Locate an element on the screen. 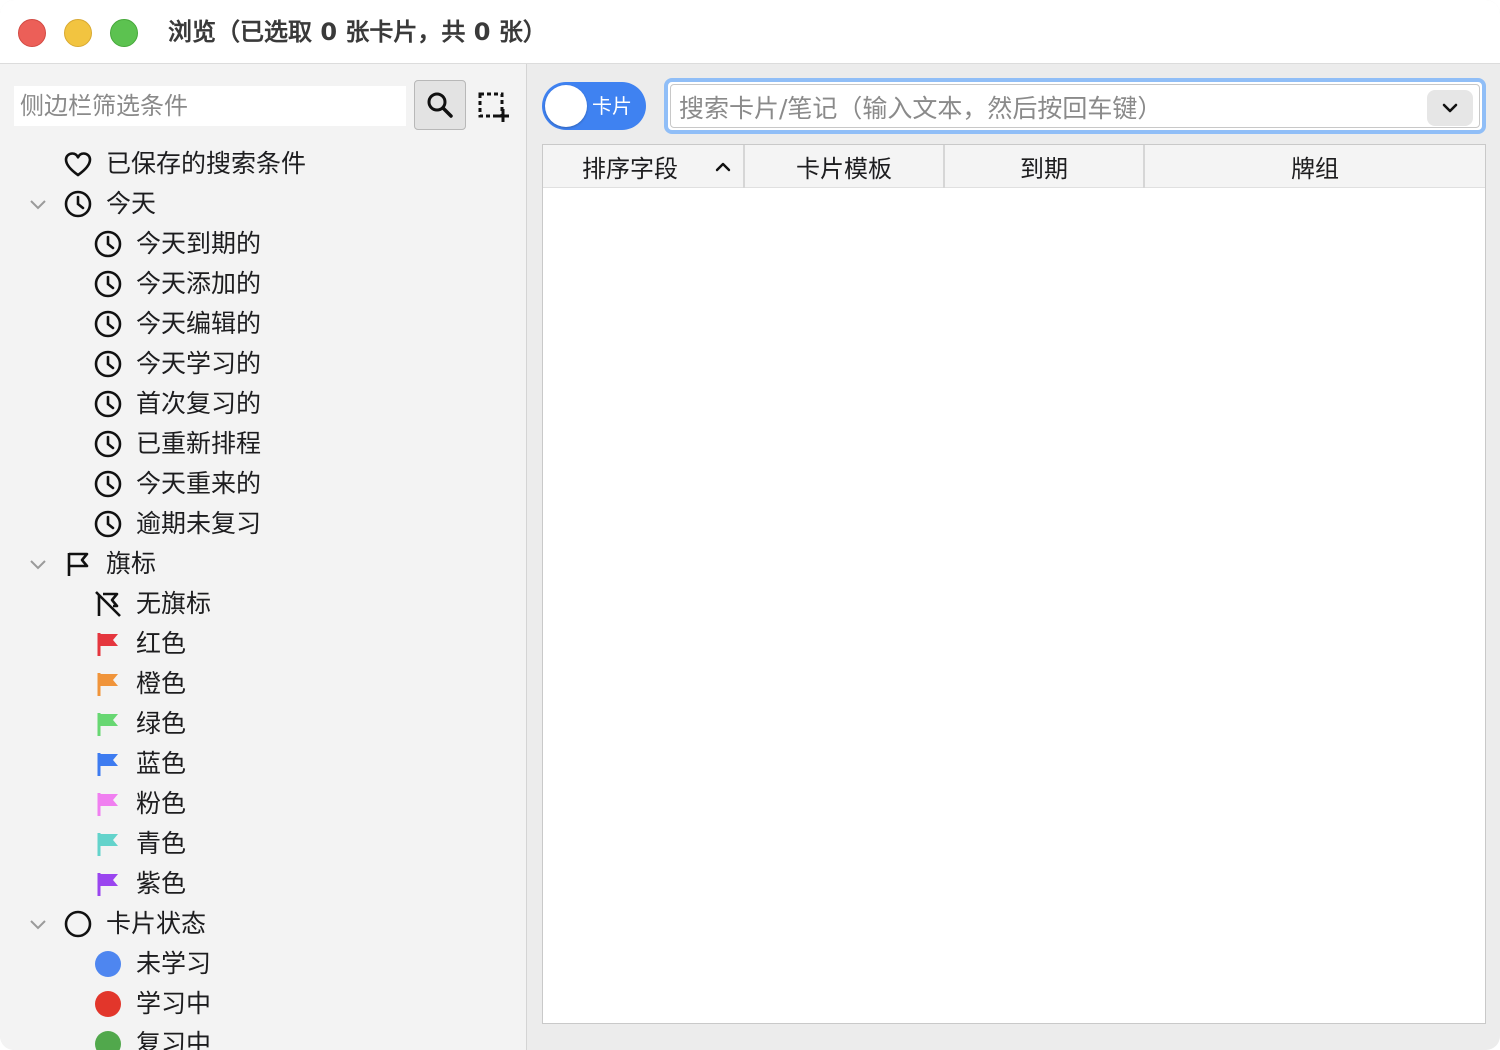  sidebar-item-first-review: 首次复习的 is located at coordinates (263, 404).